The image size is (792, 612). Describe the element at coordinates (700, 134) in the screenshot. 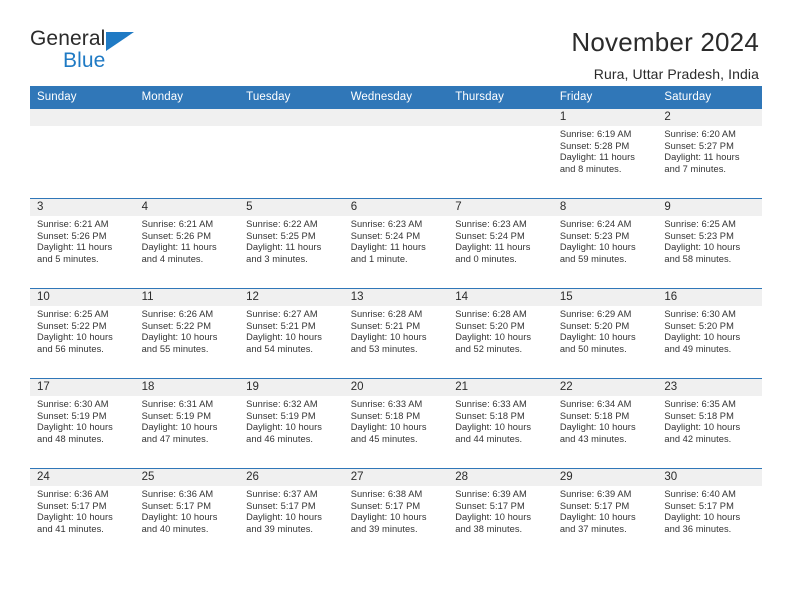

I see `sunrise-text: Sunrise: 6:20 AM` at that location.